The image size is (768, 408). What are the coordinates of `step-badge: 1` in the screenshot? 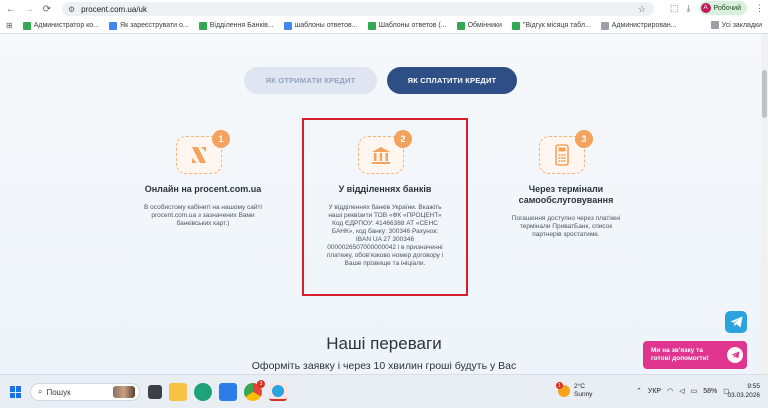 It's located at (221, 139).